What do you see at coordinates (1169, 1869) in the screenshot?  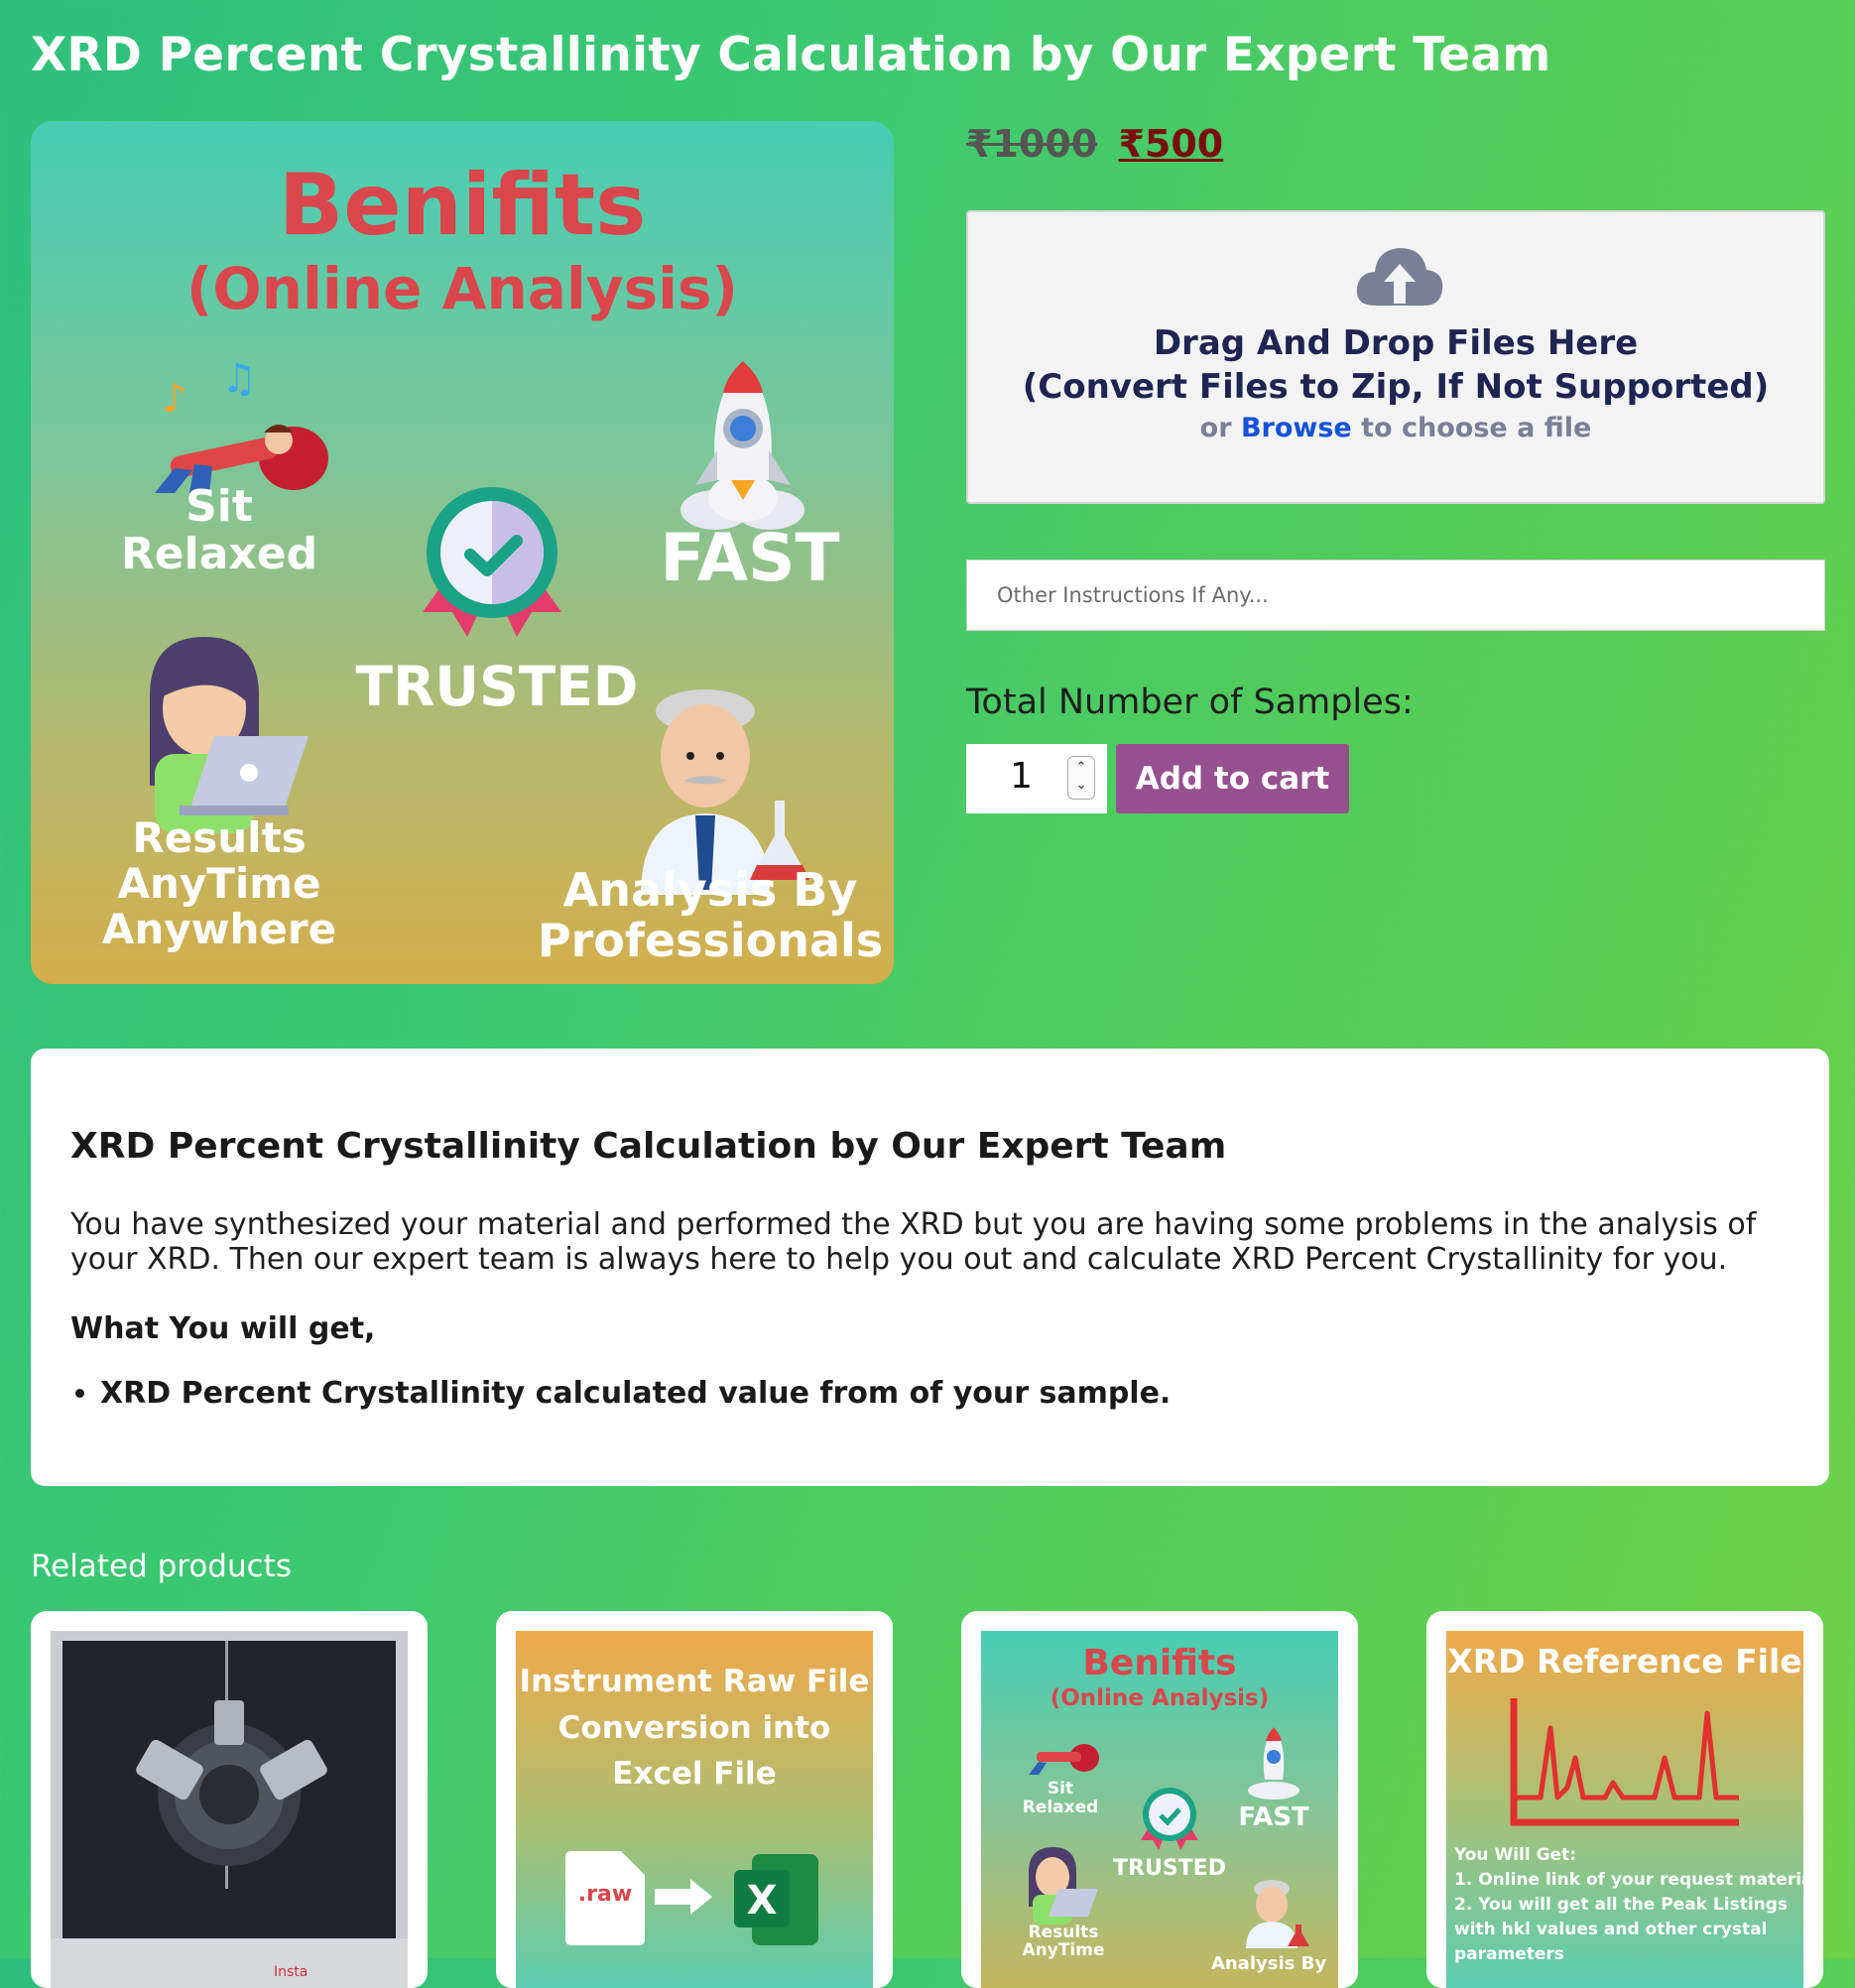 I see `thumb-trusted: TRUSTED` at bounding box center [1169, 1869].